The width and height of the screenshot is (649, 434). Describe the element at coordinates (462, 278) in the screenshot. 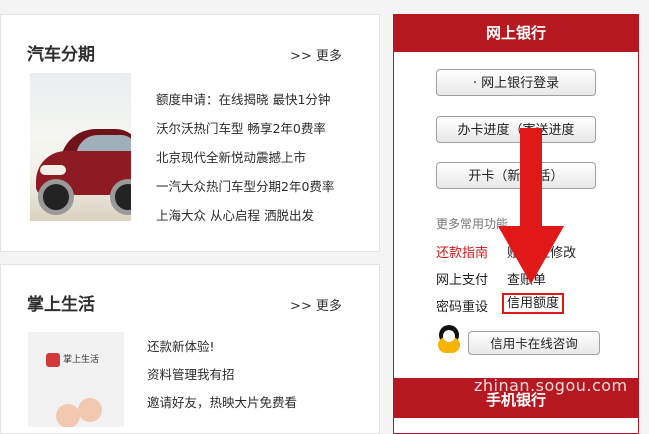

I see `online-pay-link: 网上支付` at that location.